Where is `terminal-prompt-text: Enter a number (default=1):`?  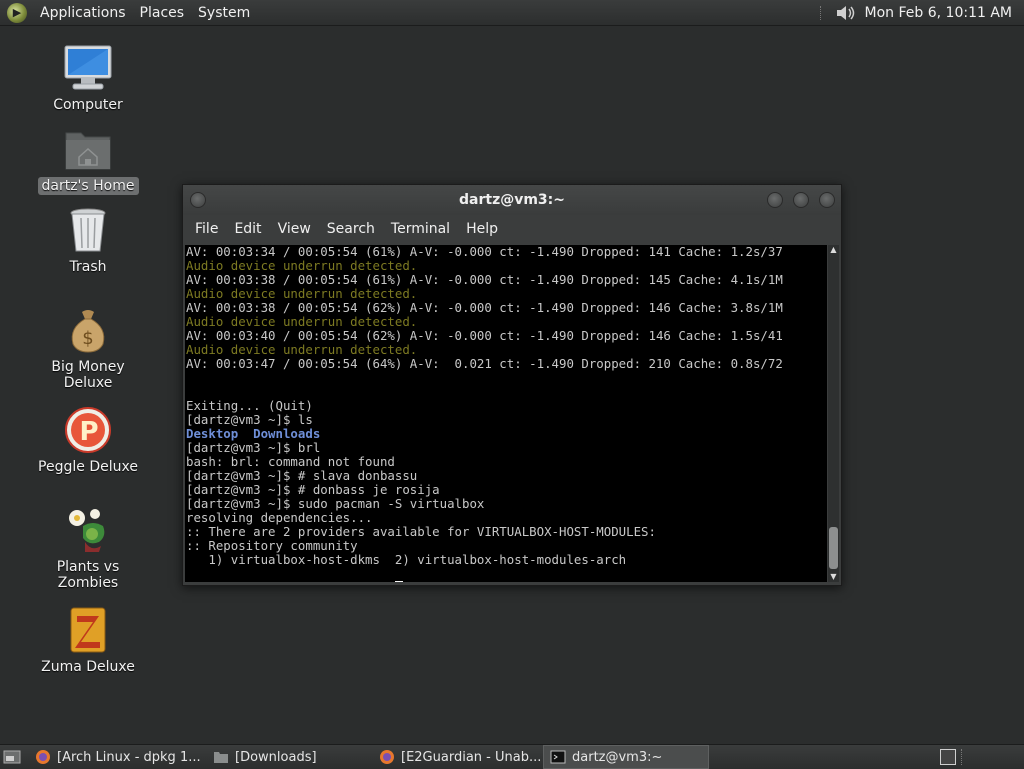 terminal-prompt-text: Enter a number (default=1): is located at coordinates (290, 581).